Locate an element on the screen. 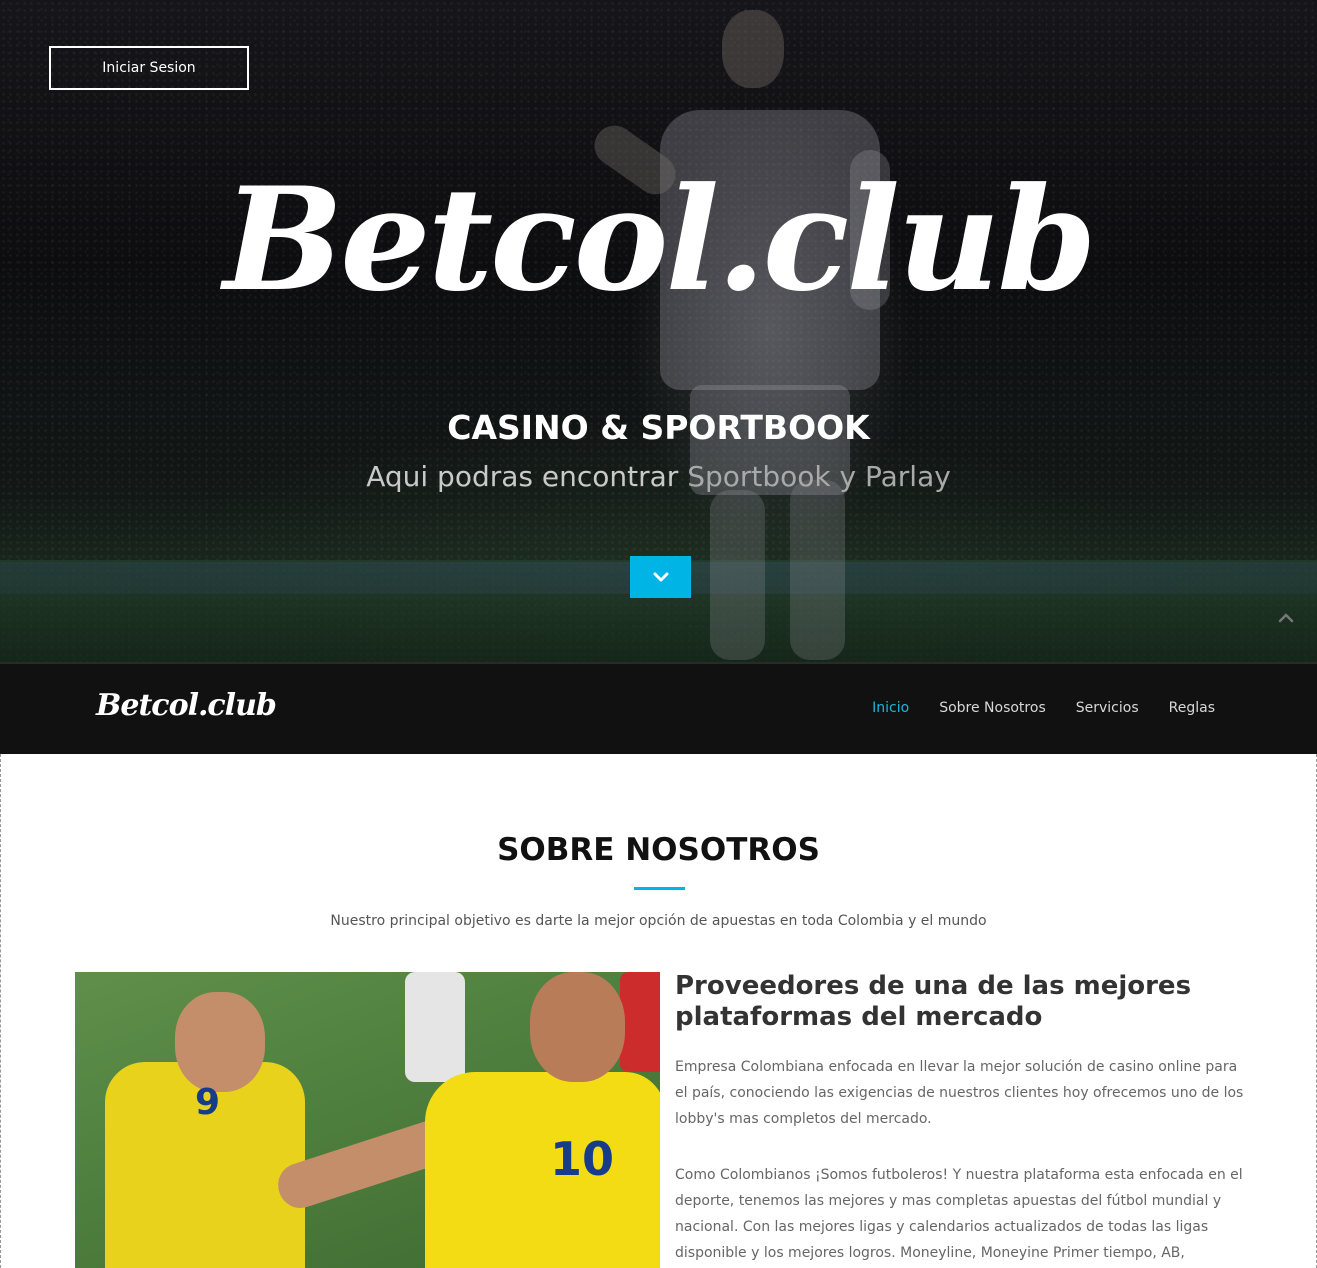  nav-links: Inicio Sobre Nosotros Servicios Reglas is located at coordinates (1043, 708).